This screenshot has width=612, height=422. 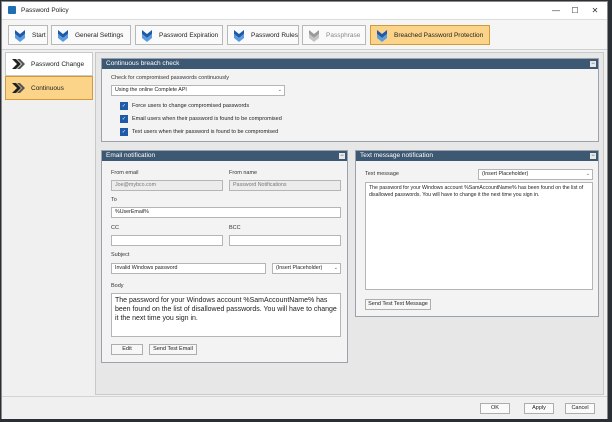 I want to click on from-email-label: From email, so click(x=125, y=173).